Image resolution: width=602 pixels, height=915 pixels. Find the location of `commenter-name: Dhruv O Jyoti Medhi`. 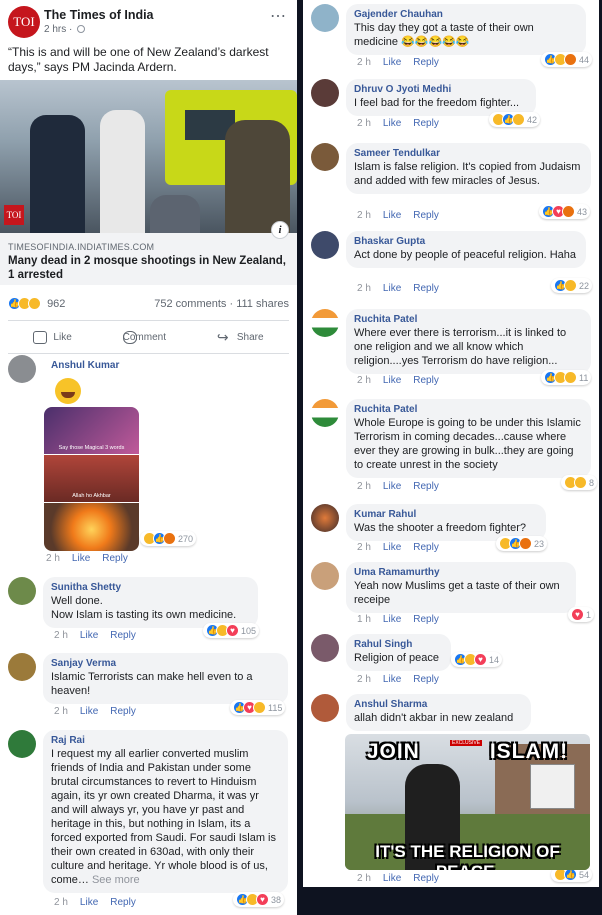

commenter-name: Dhruv O Jyoti Medhi is located at coordinates (441, 89).